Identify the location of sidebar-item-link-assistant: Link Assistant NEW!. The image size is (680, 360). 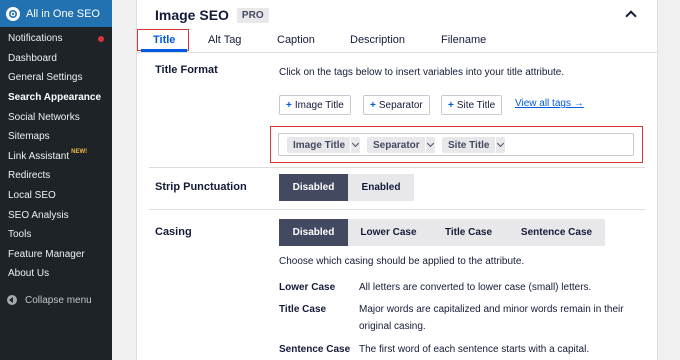
(56, 157).